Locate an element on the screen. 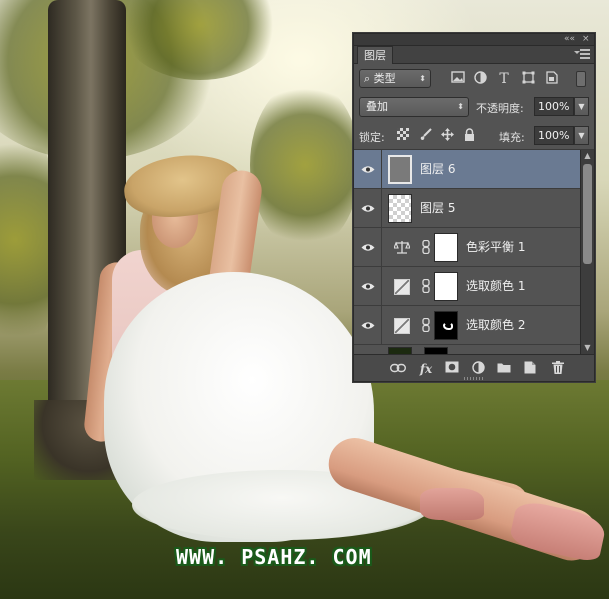 This screenshot has height=599, width=609. layer-row: 色彩平衡 1 is located at coordinates (467, 247).